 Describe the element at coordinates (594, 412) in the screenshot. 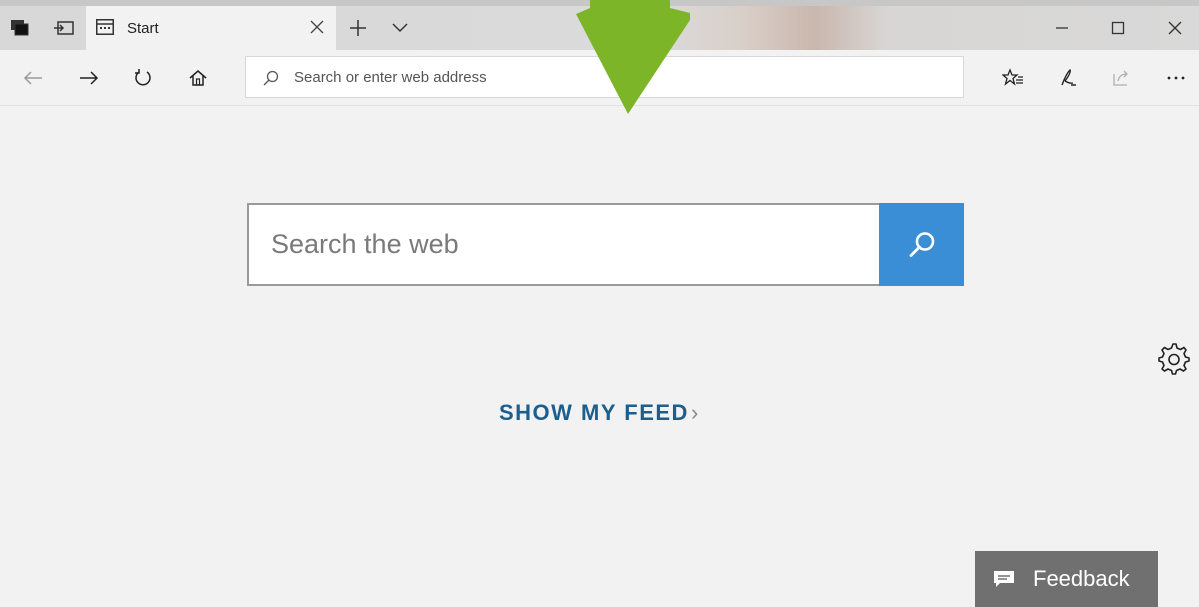

I see `show-my-feed-label: SHOW MY FEED` at that location.